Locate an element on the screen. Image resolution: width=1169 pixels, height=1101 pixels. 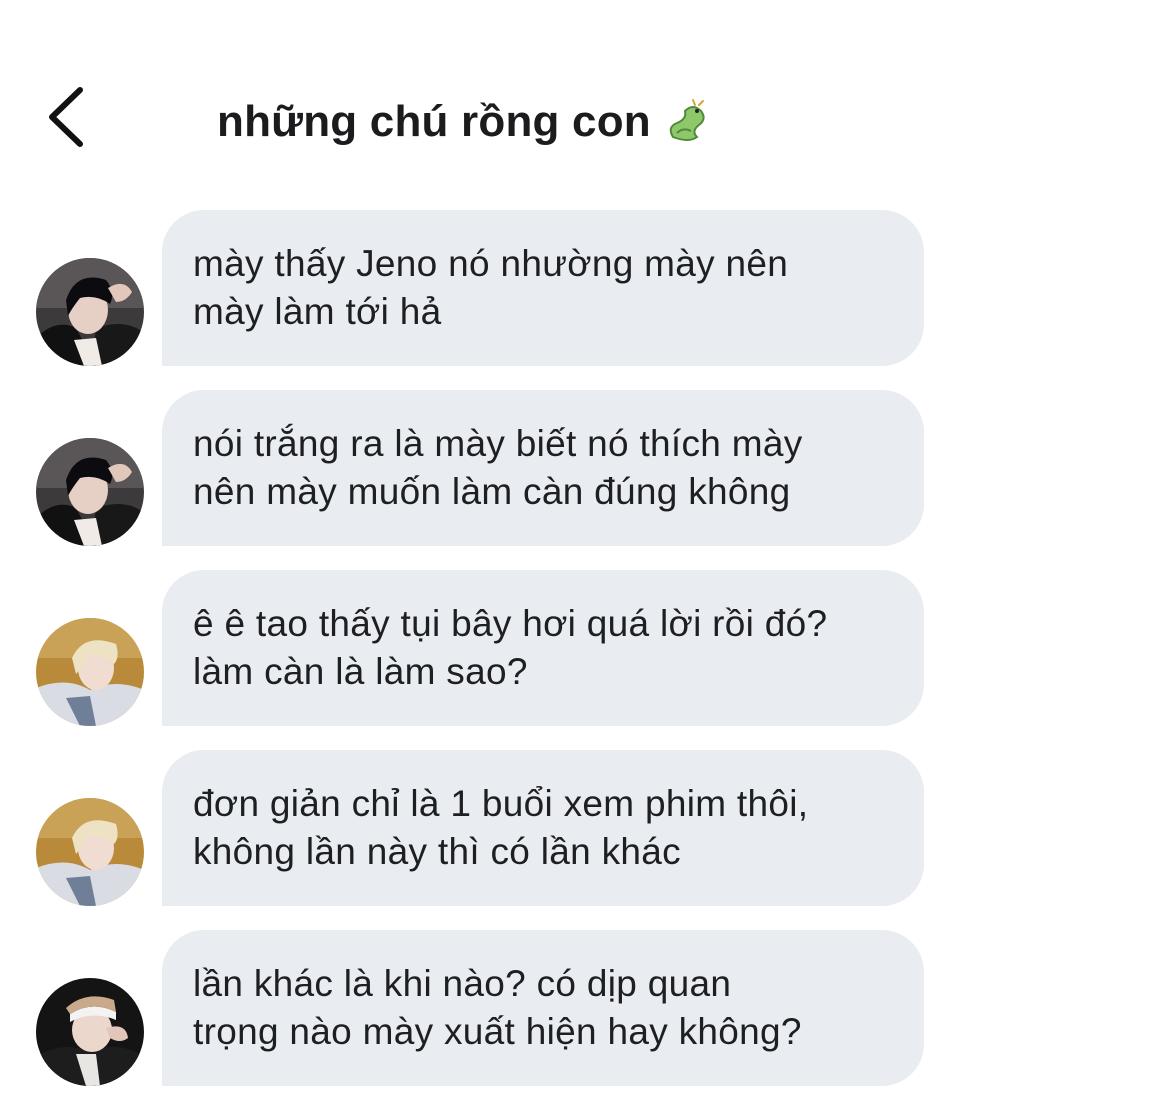
dragon-icon is located at coordinates (688, 122).